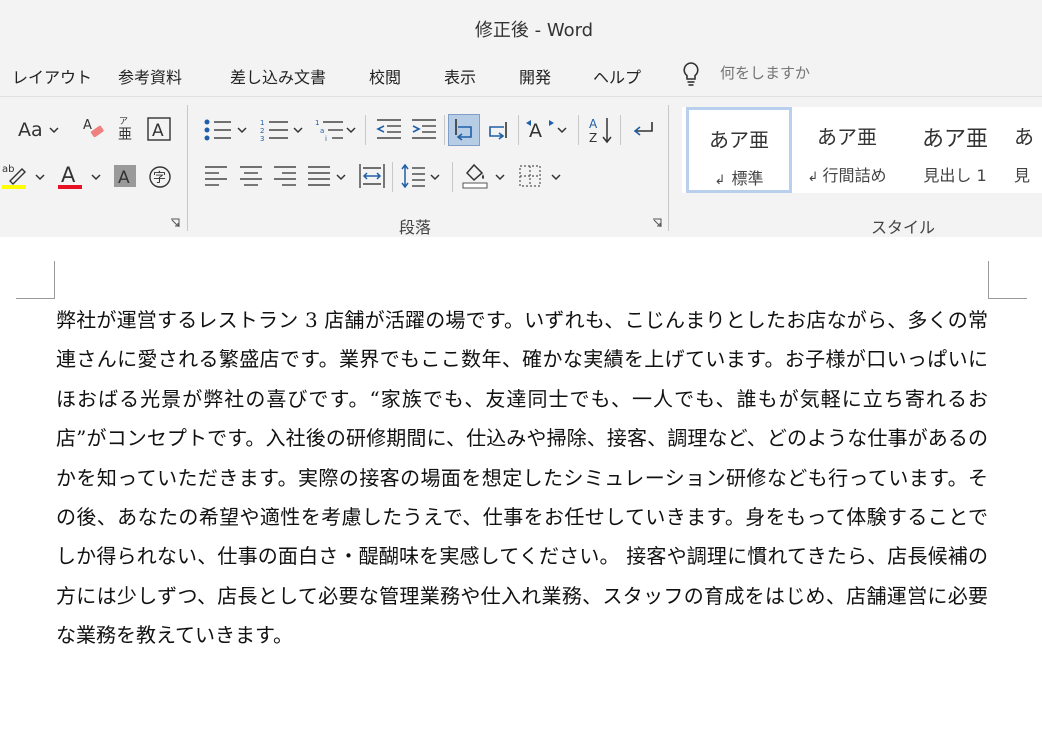 The width and height of the screenshot is (1042, 745). What do you see at coordinates (475, 175) in the screenshot?
I see `shading-icon` at bounding box center [475, 175].